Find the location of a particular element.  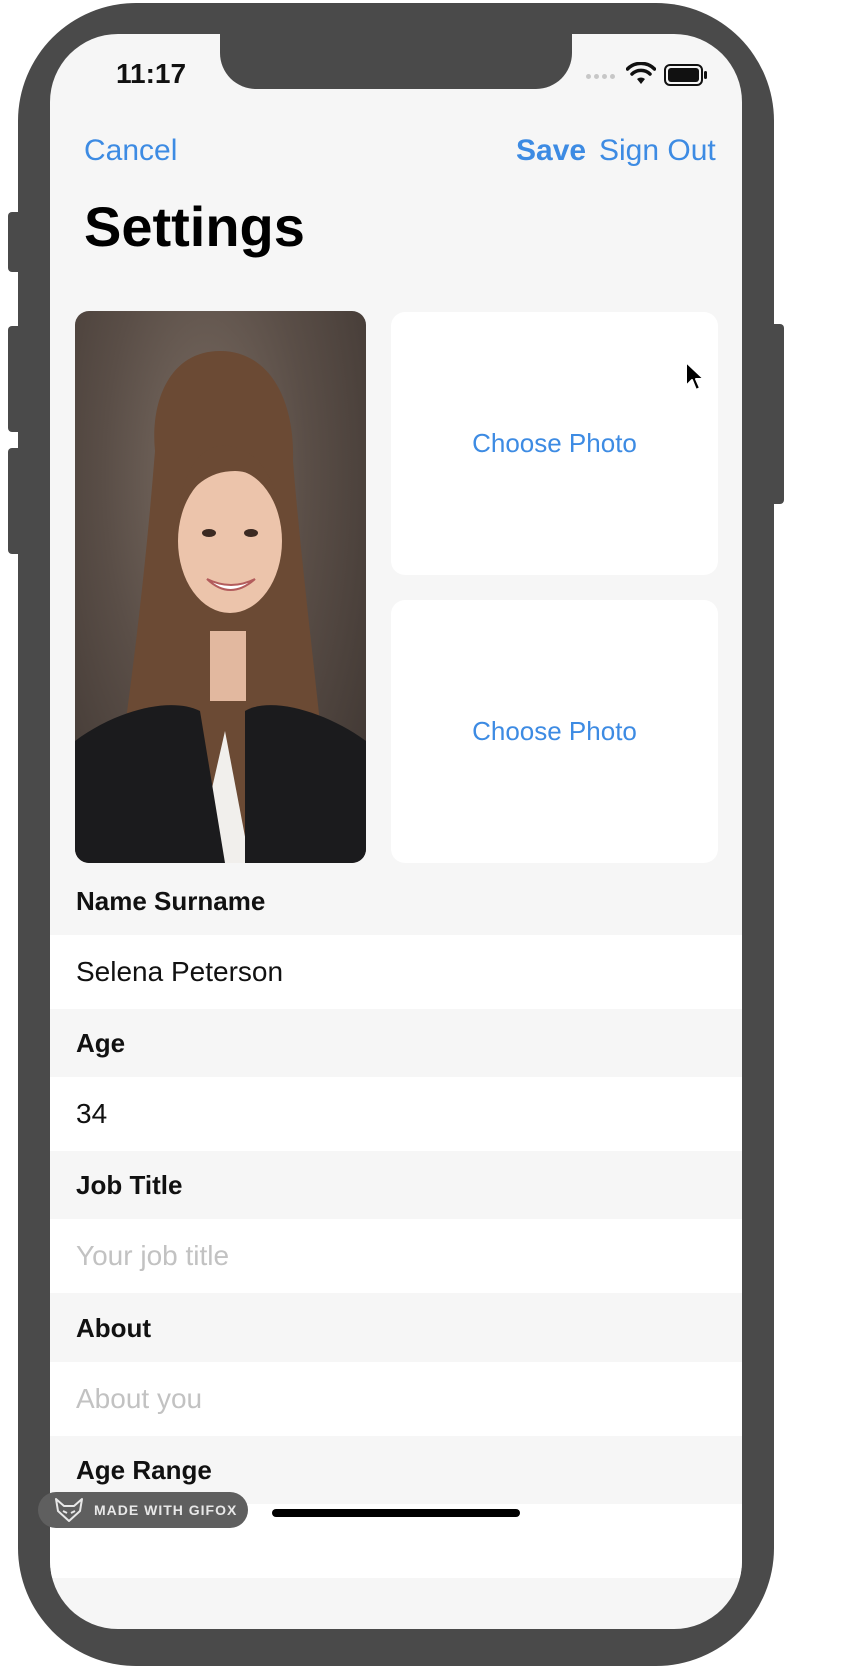

sign-out-button: Sign Out is located at coordinates (657, 151).